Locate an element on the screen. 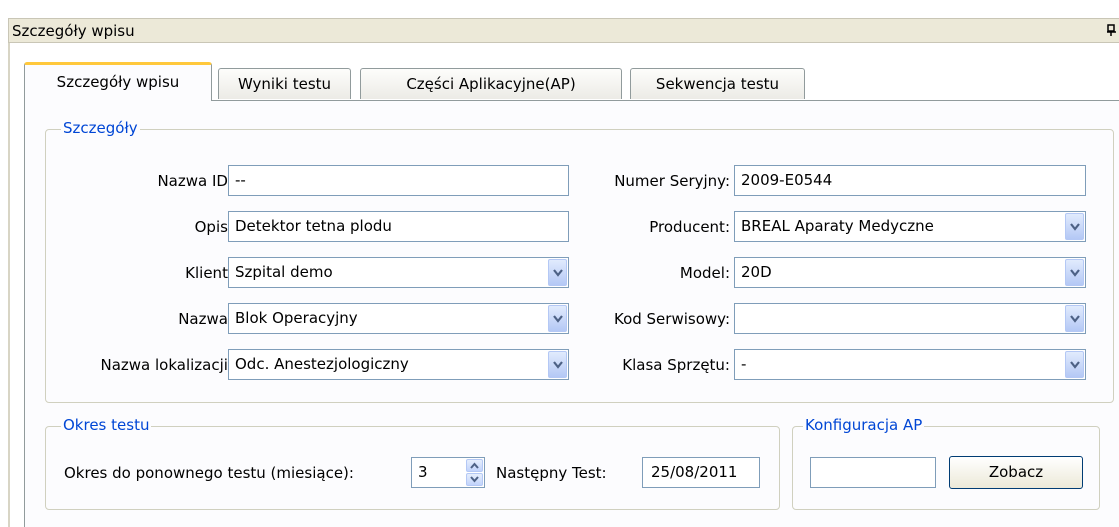  tab-entry-details: Szczegóły wpisu is located at coordinates (118, 81).